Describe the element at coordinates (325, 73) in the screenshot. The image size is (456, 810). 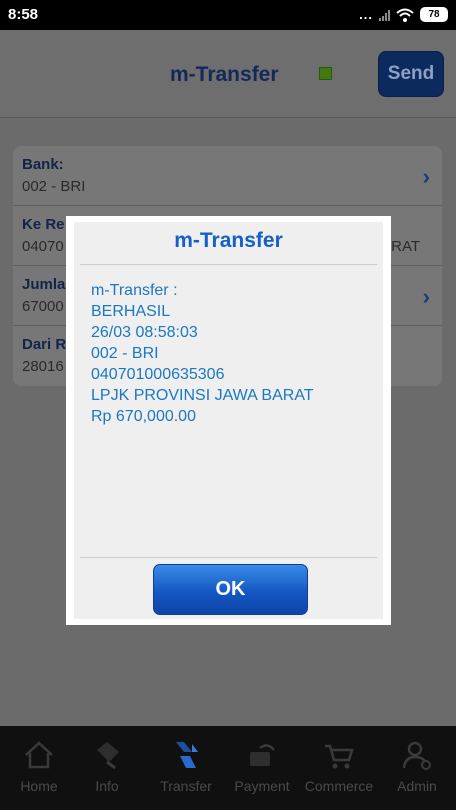
I see `connection-indicator` at that location.